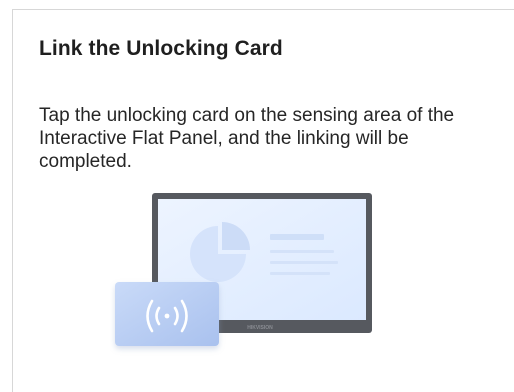 Image resolution: width=514 pixels, height=392 pixels. I want to click on dialog-top-border, so click(263, 9).